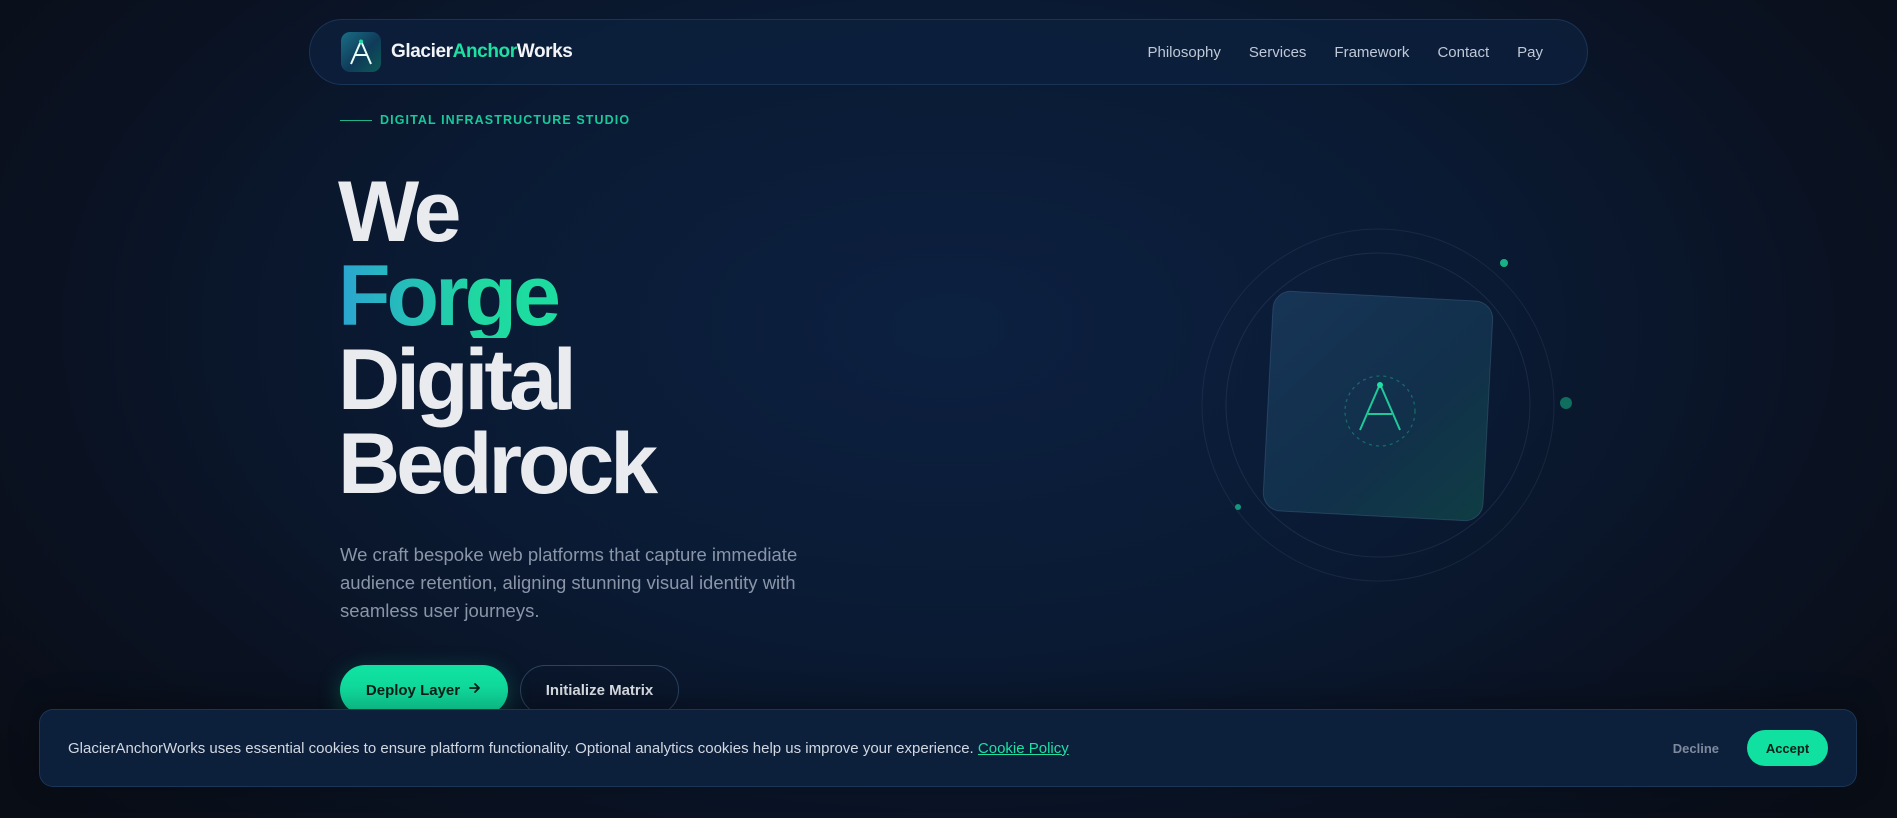 Image resolution: width=1897 pixels, height=818 pixels. I want to click on nav-link-philosophy: Philosophy, so click(1184, 52).